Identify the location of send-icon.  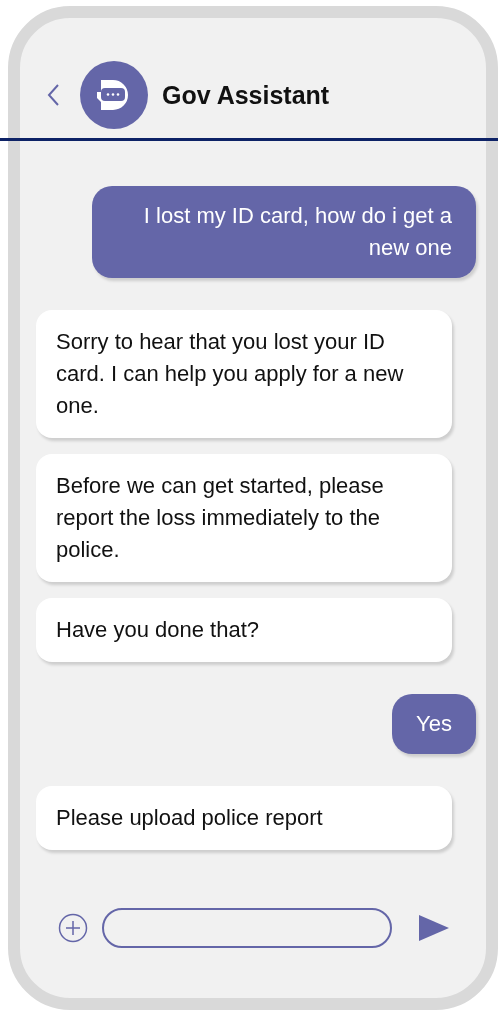
(434, 928).